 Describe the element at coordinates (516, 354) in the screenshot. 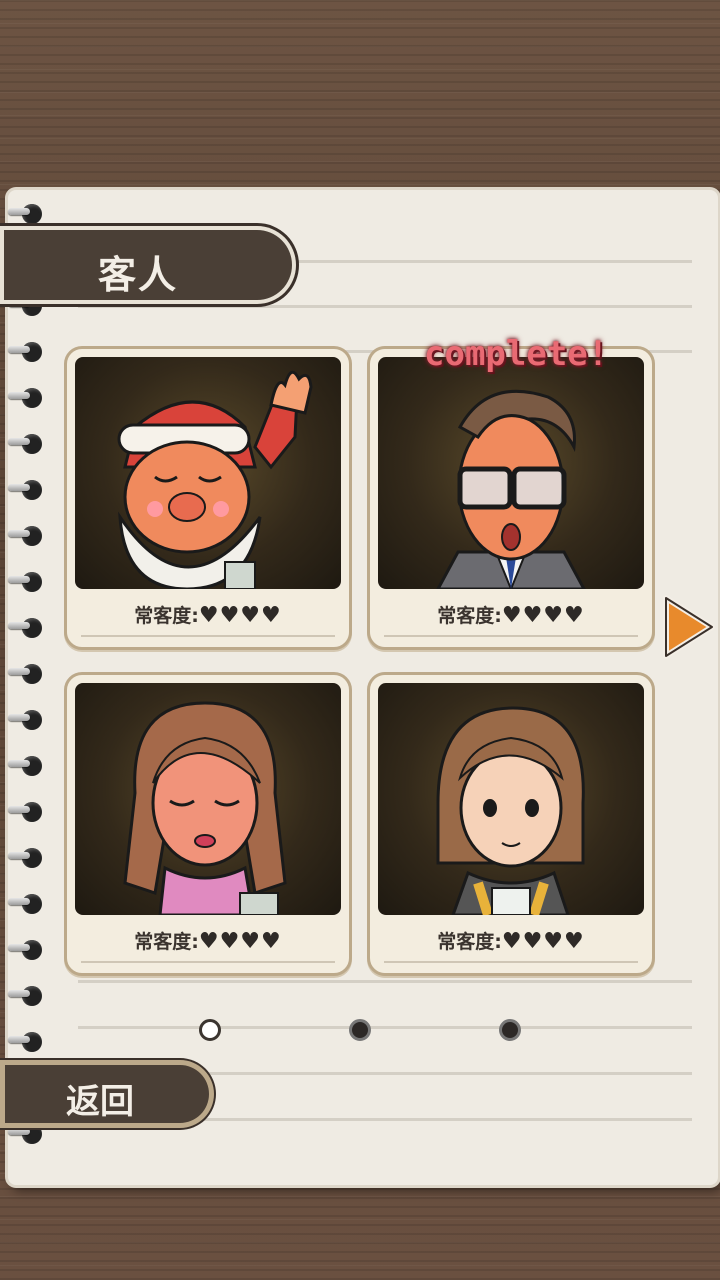

I see `complete-badge: complete!` at that location.